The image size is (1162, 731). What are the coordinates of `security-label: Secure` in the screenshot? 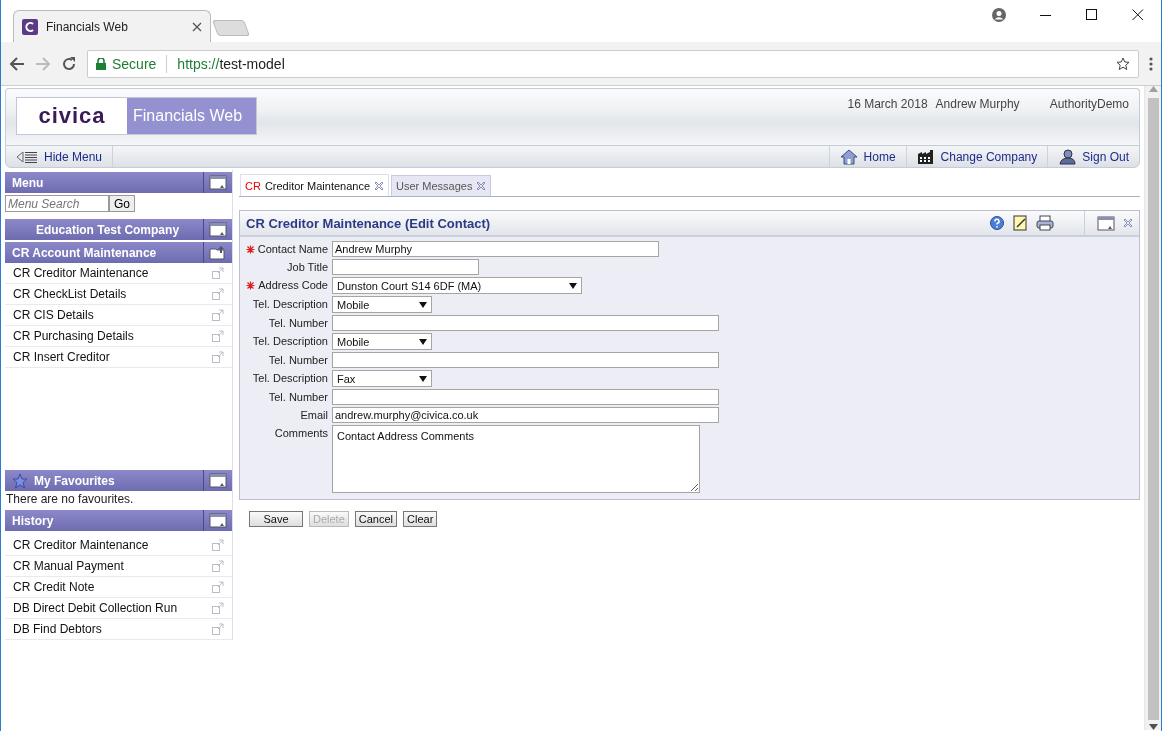 It's located at (134, 63).